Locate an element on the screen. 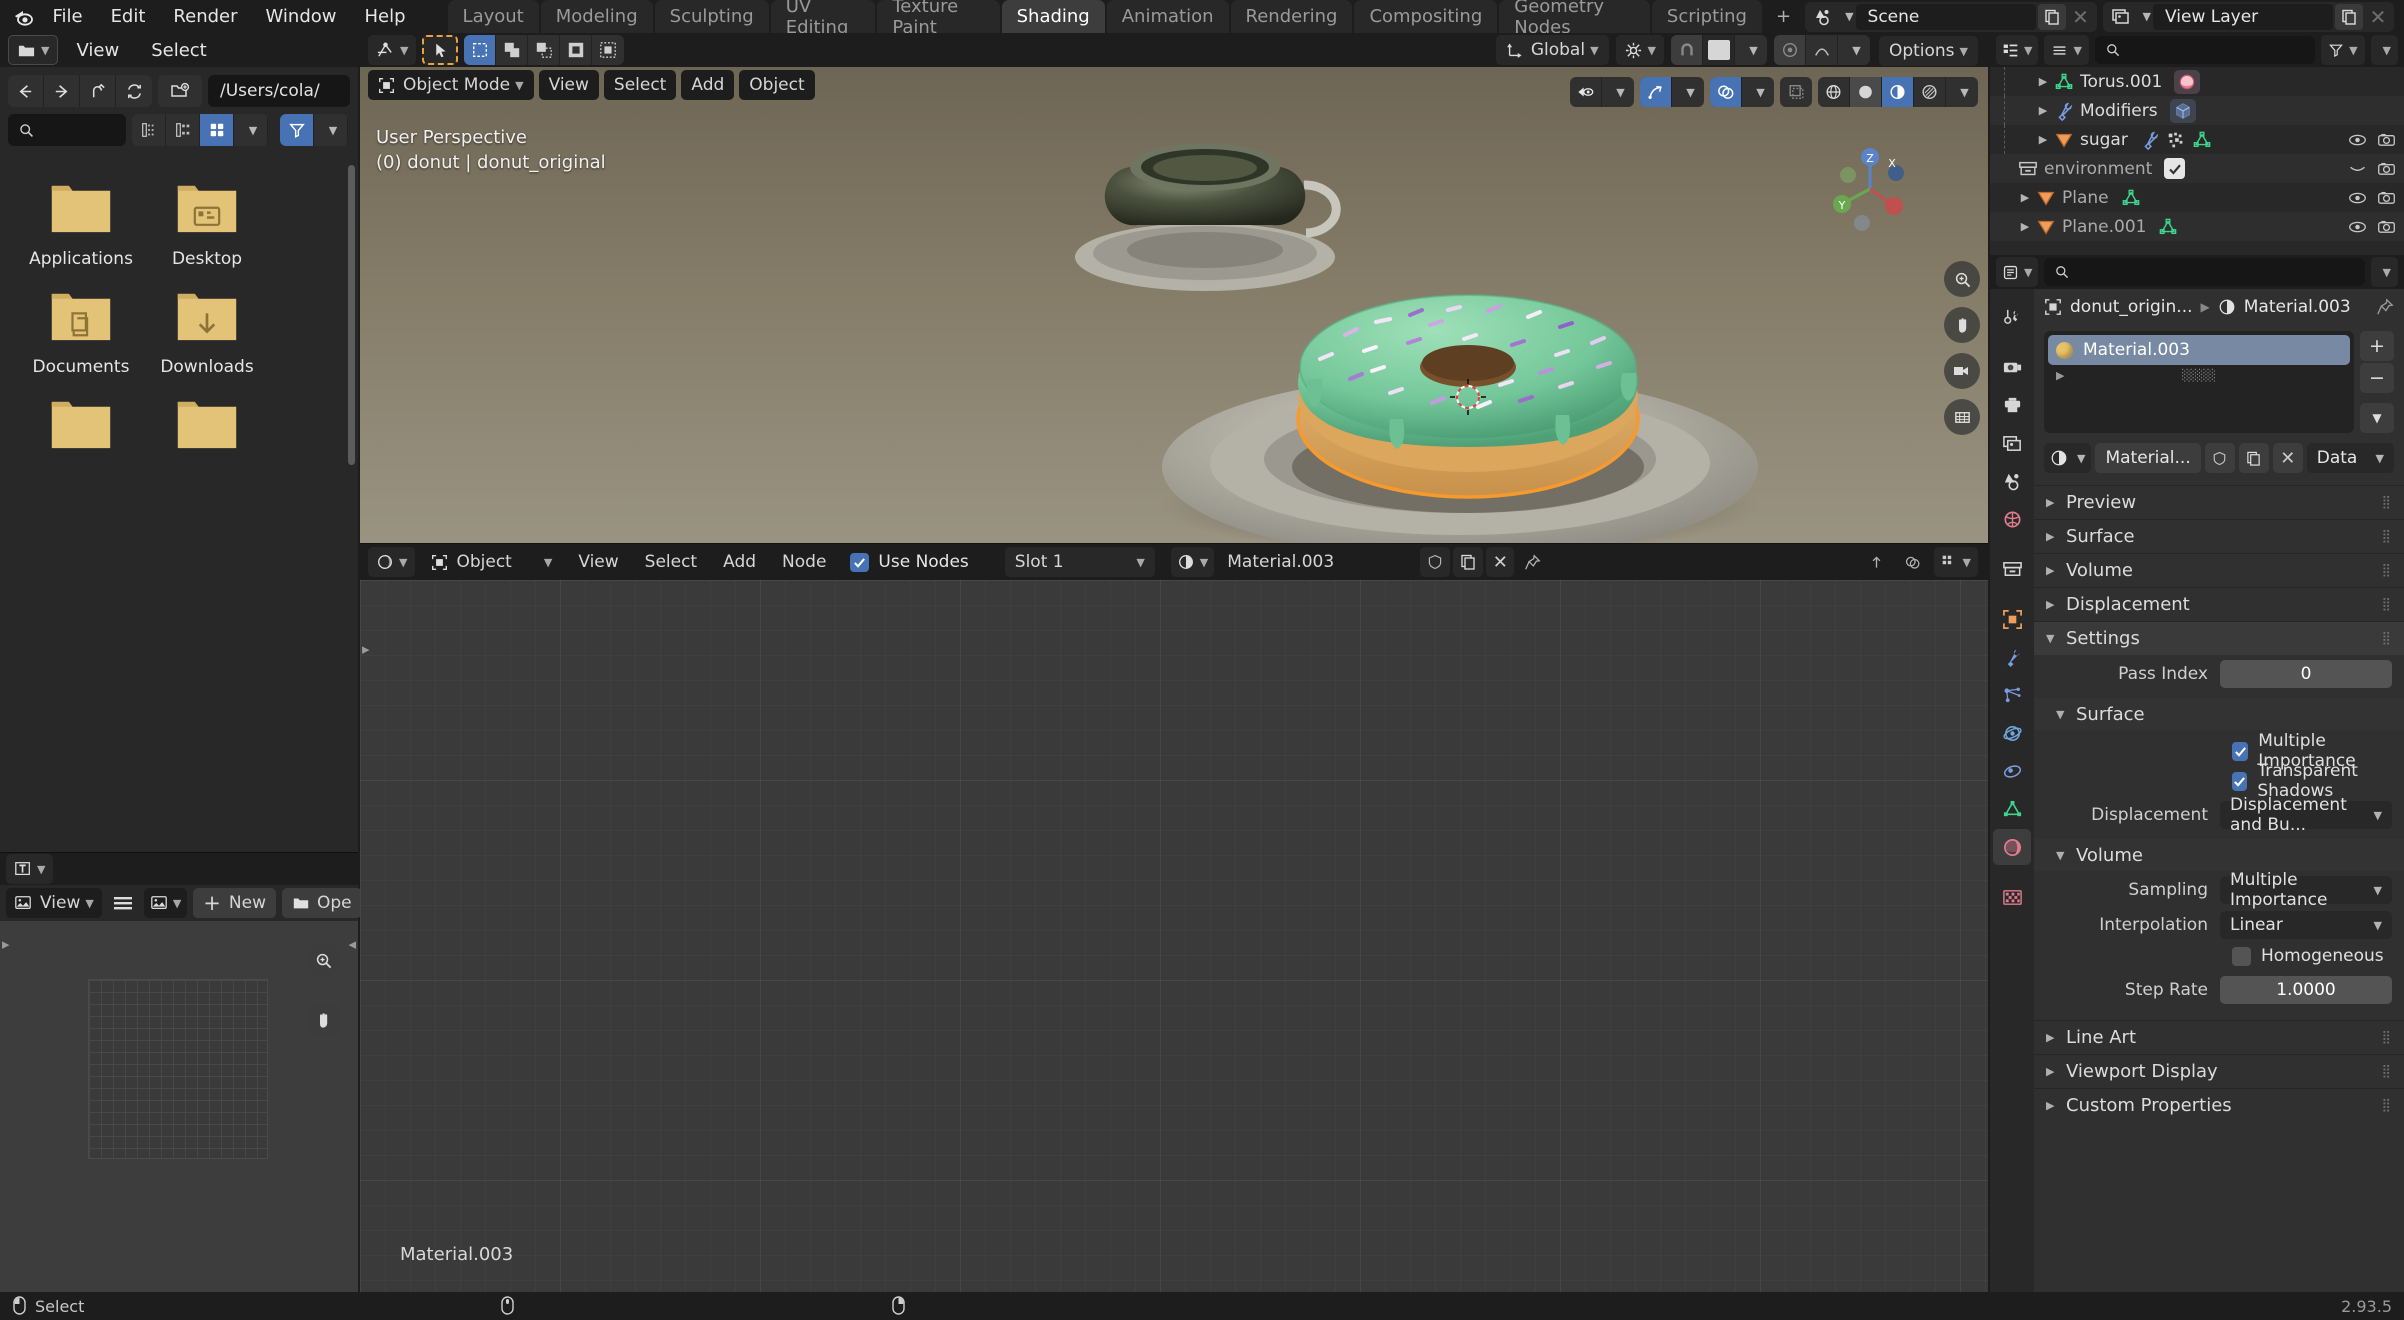 Image resolution: width=2404 pixels, height=1320 pixels. panel-header-settings: ▼ Settings ⣿ is located at coordinates (2219, 638).